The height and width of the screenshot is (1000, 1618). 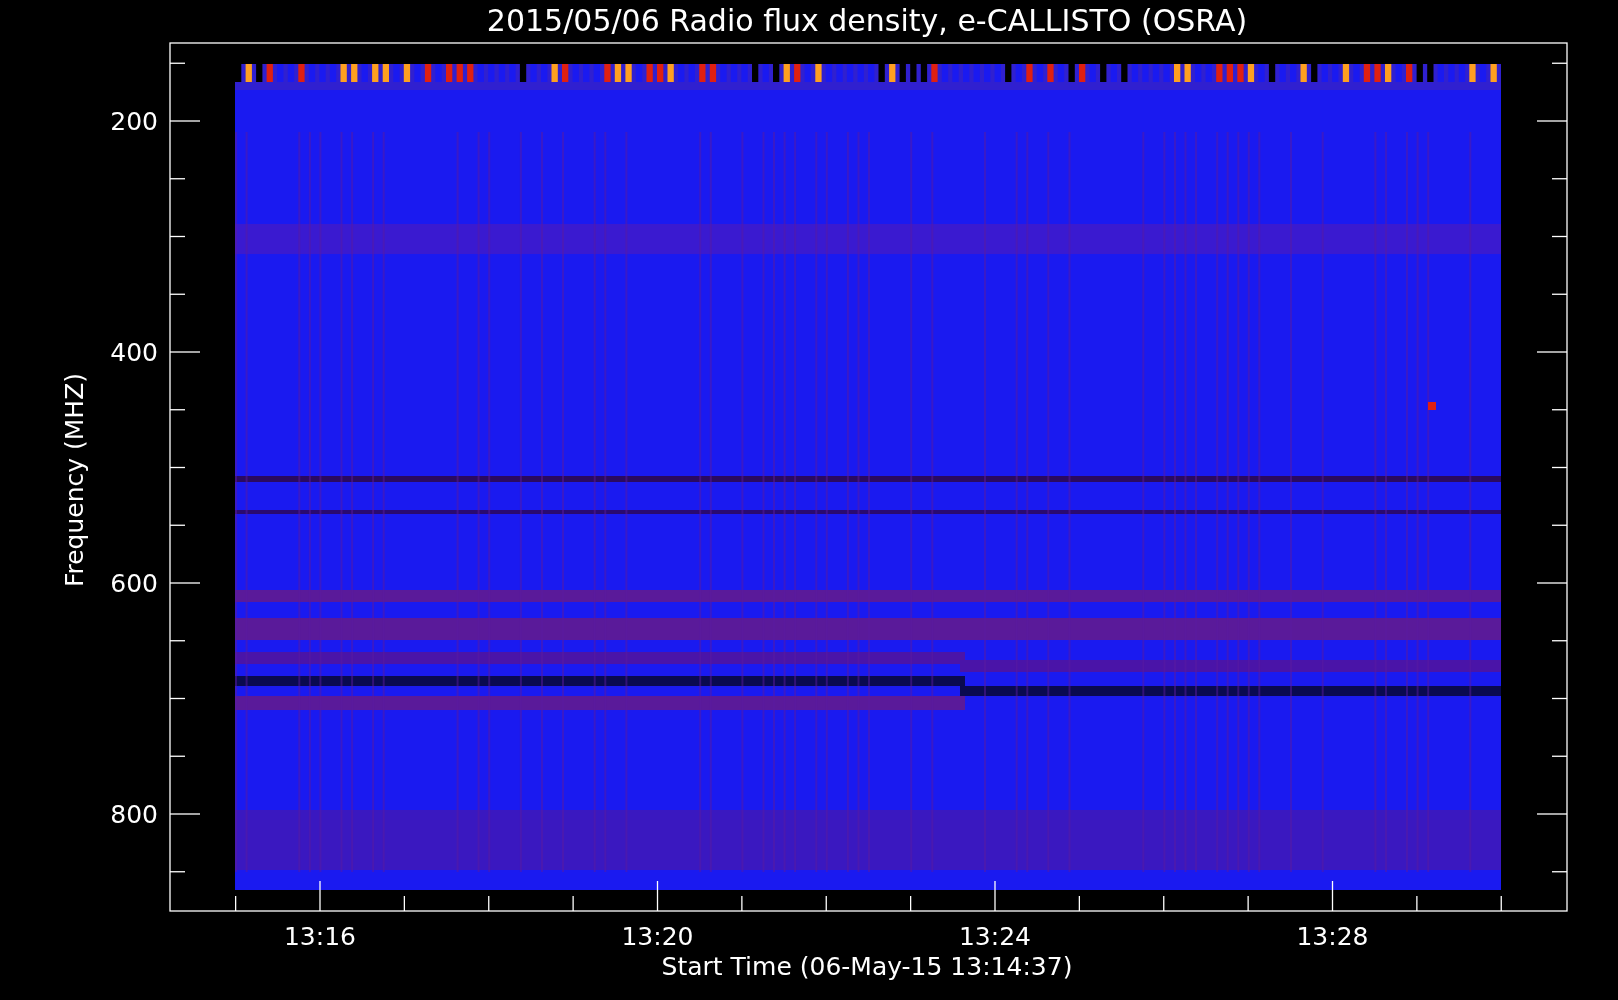 What do you see at coordinates (320, 936) in the screenshot?
I see `tick-label: 13:16` at bounding box center [320, 936].